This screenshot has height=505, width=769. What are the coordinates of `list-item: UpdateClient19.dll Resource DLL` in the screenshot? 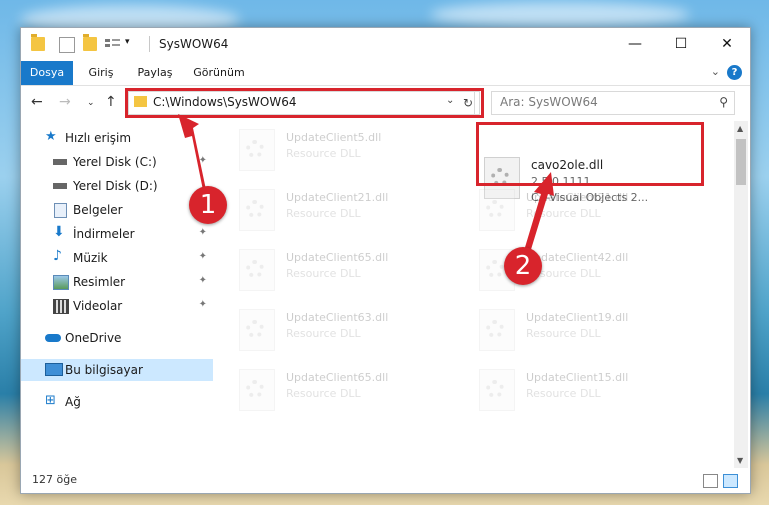 It's located at (589, 327).